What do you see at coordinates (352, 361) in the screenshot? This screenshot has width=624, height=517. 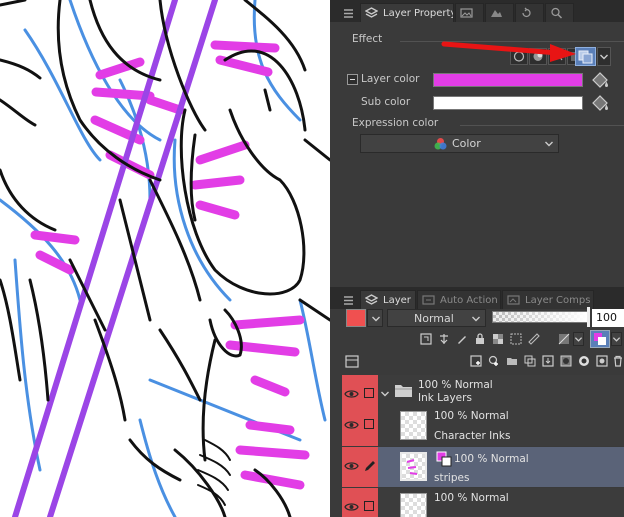 I see `panel-layout-icon` at bounding box center [352, 361].